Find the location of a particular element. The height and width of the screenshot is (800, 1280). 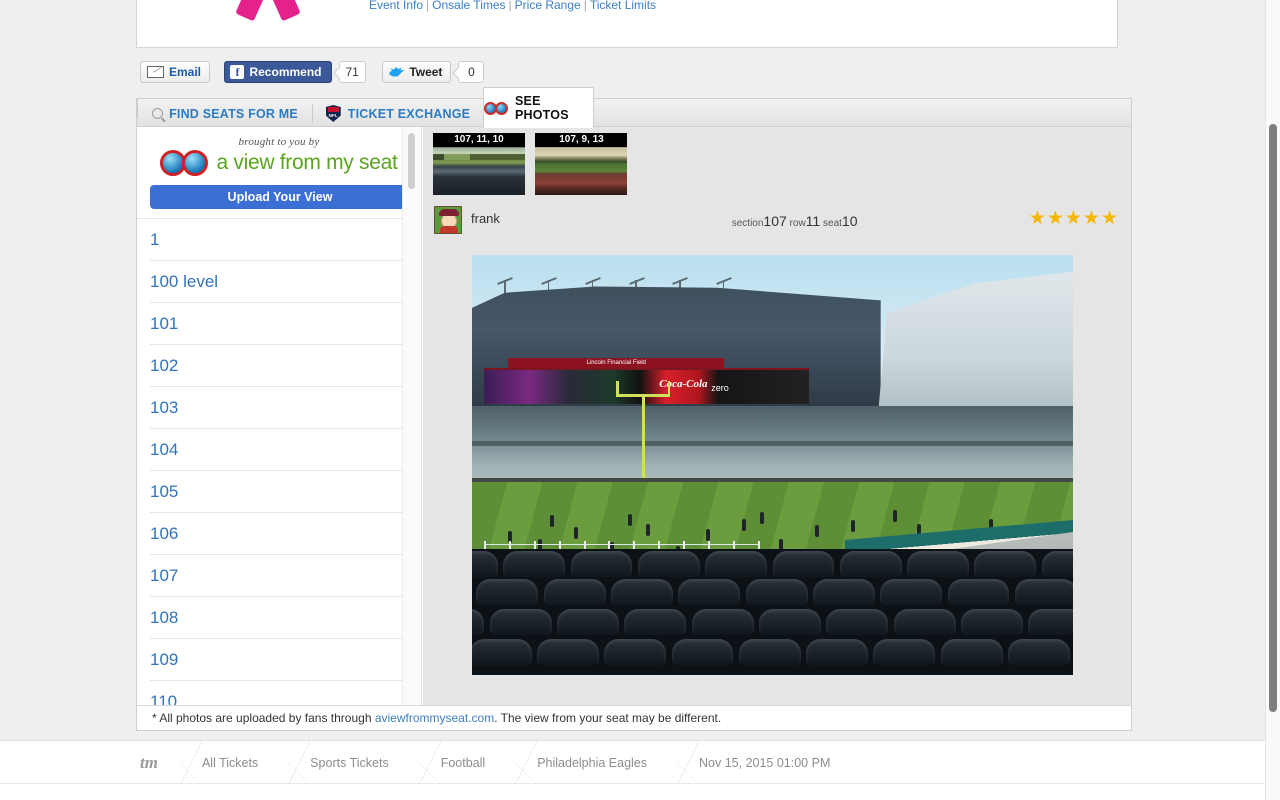

breadcrumb-item-all-tickets: All Tickets is located at coordinates (233, 763).